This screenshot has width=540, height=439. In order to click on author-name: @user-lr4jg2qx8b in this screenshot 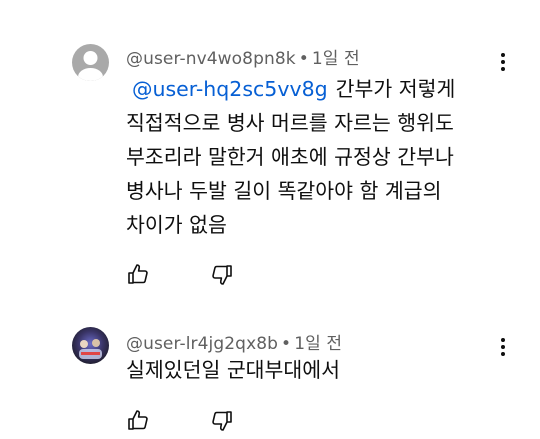, I will do `click(202, 344)`.